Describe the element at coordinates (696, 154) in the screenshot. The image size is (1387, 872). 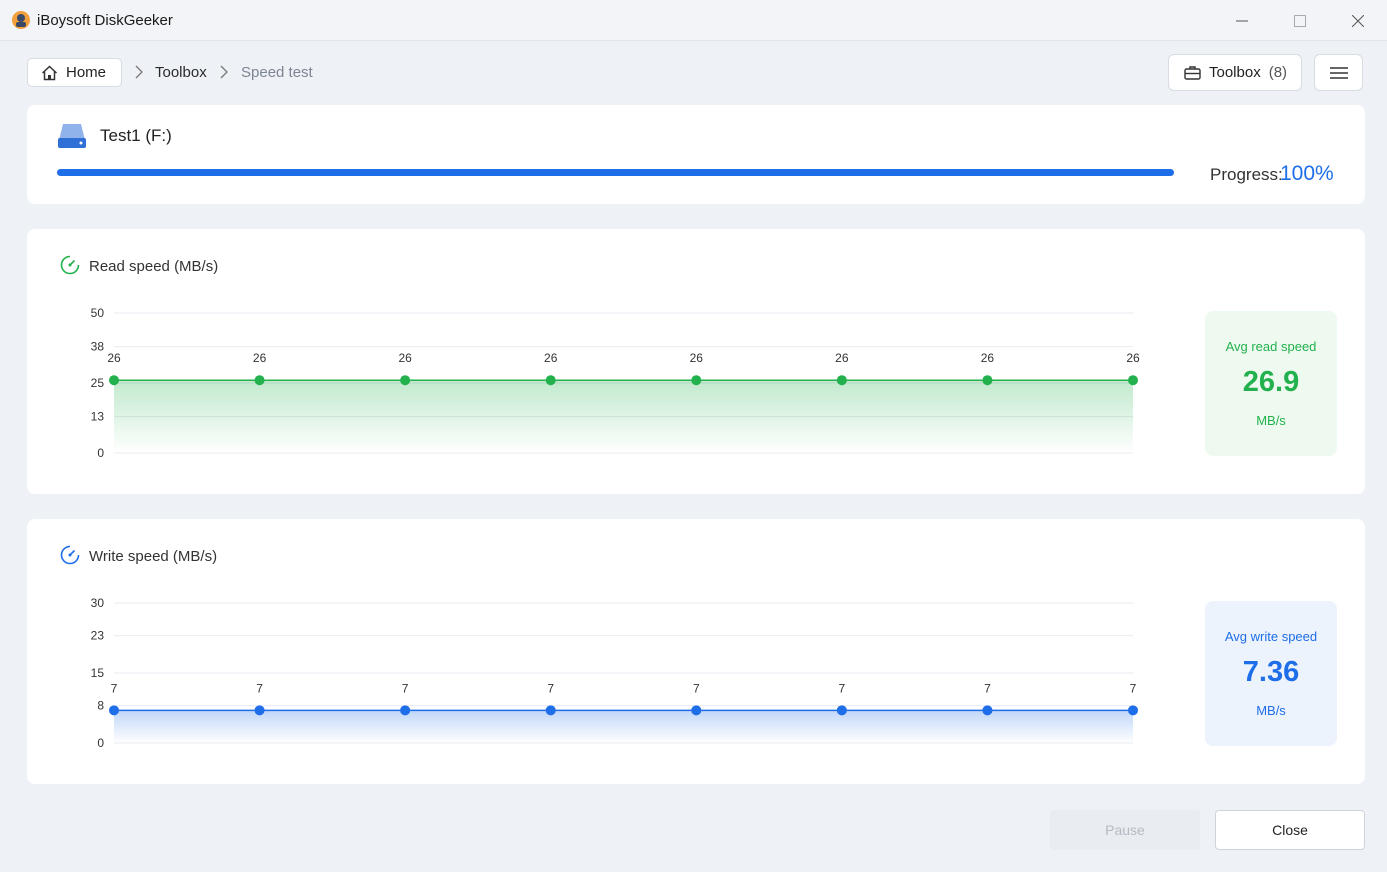
I see `drive-progress-card: Test1 (F:) Progress: 100%` at that location.